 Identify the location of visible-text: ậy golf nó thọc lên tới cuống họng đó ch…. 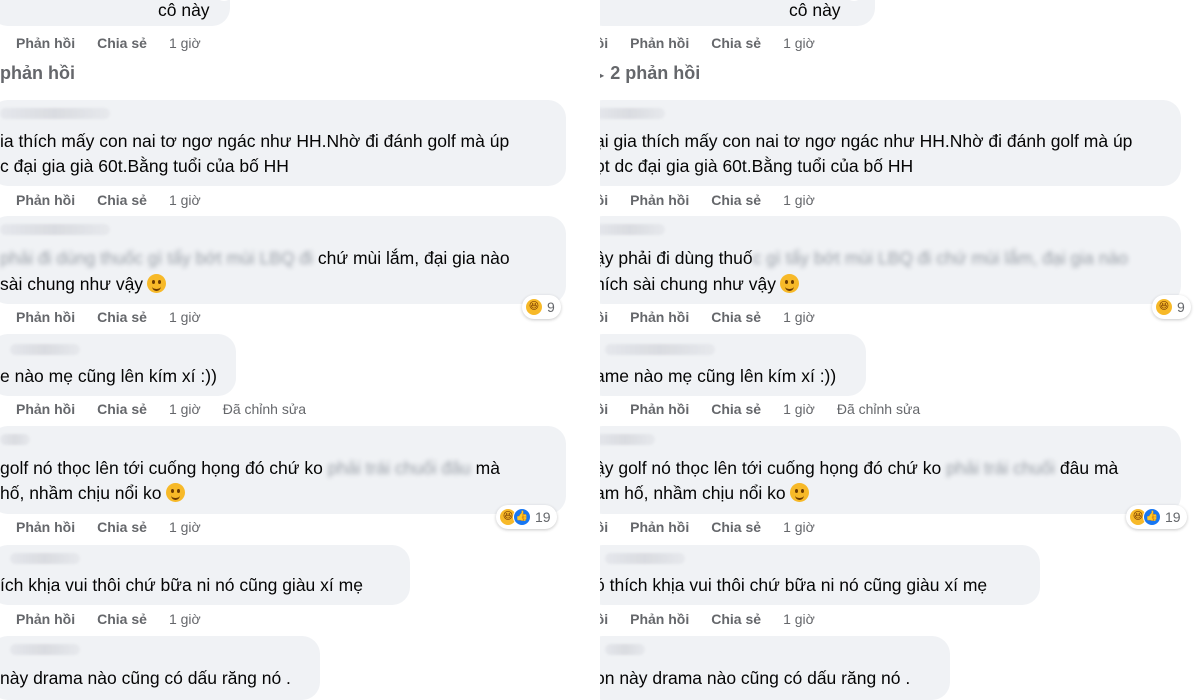
(771, 468).